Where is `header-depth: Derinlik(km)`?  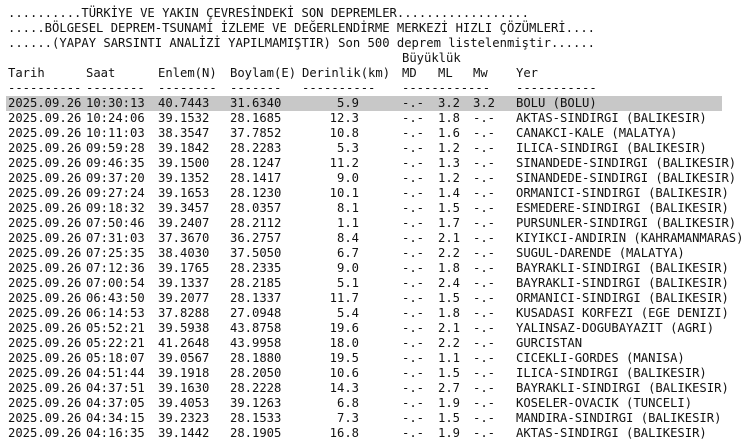 header-depth: Derinlik(km) is located at coordinates (346, 73).